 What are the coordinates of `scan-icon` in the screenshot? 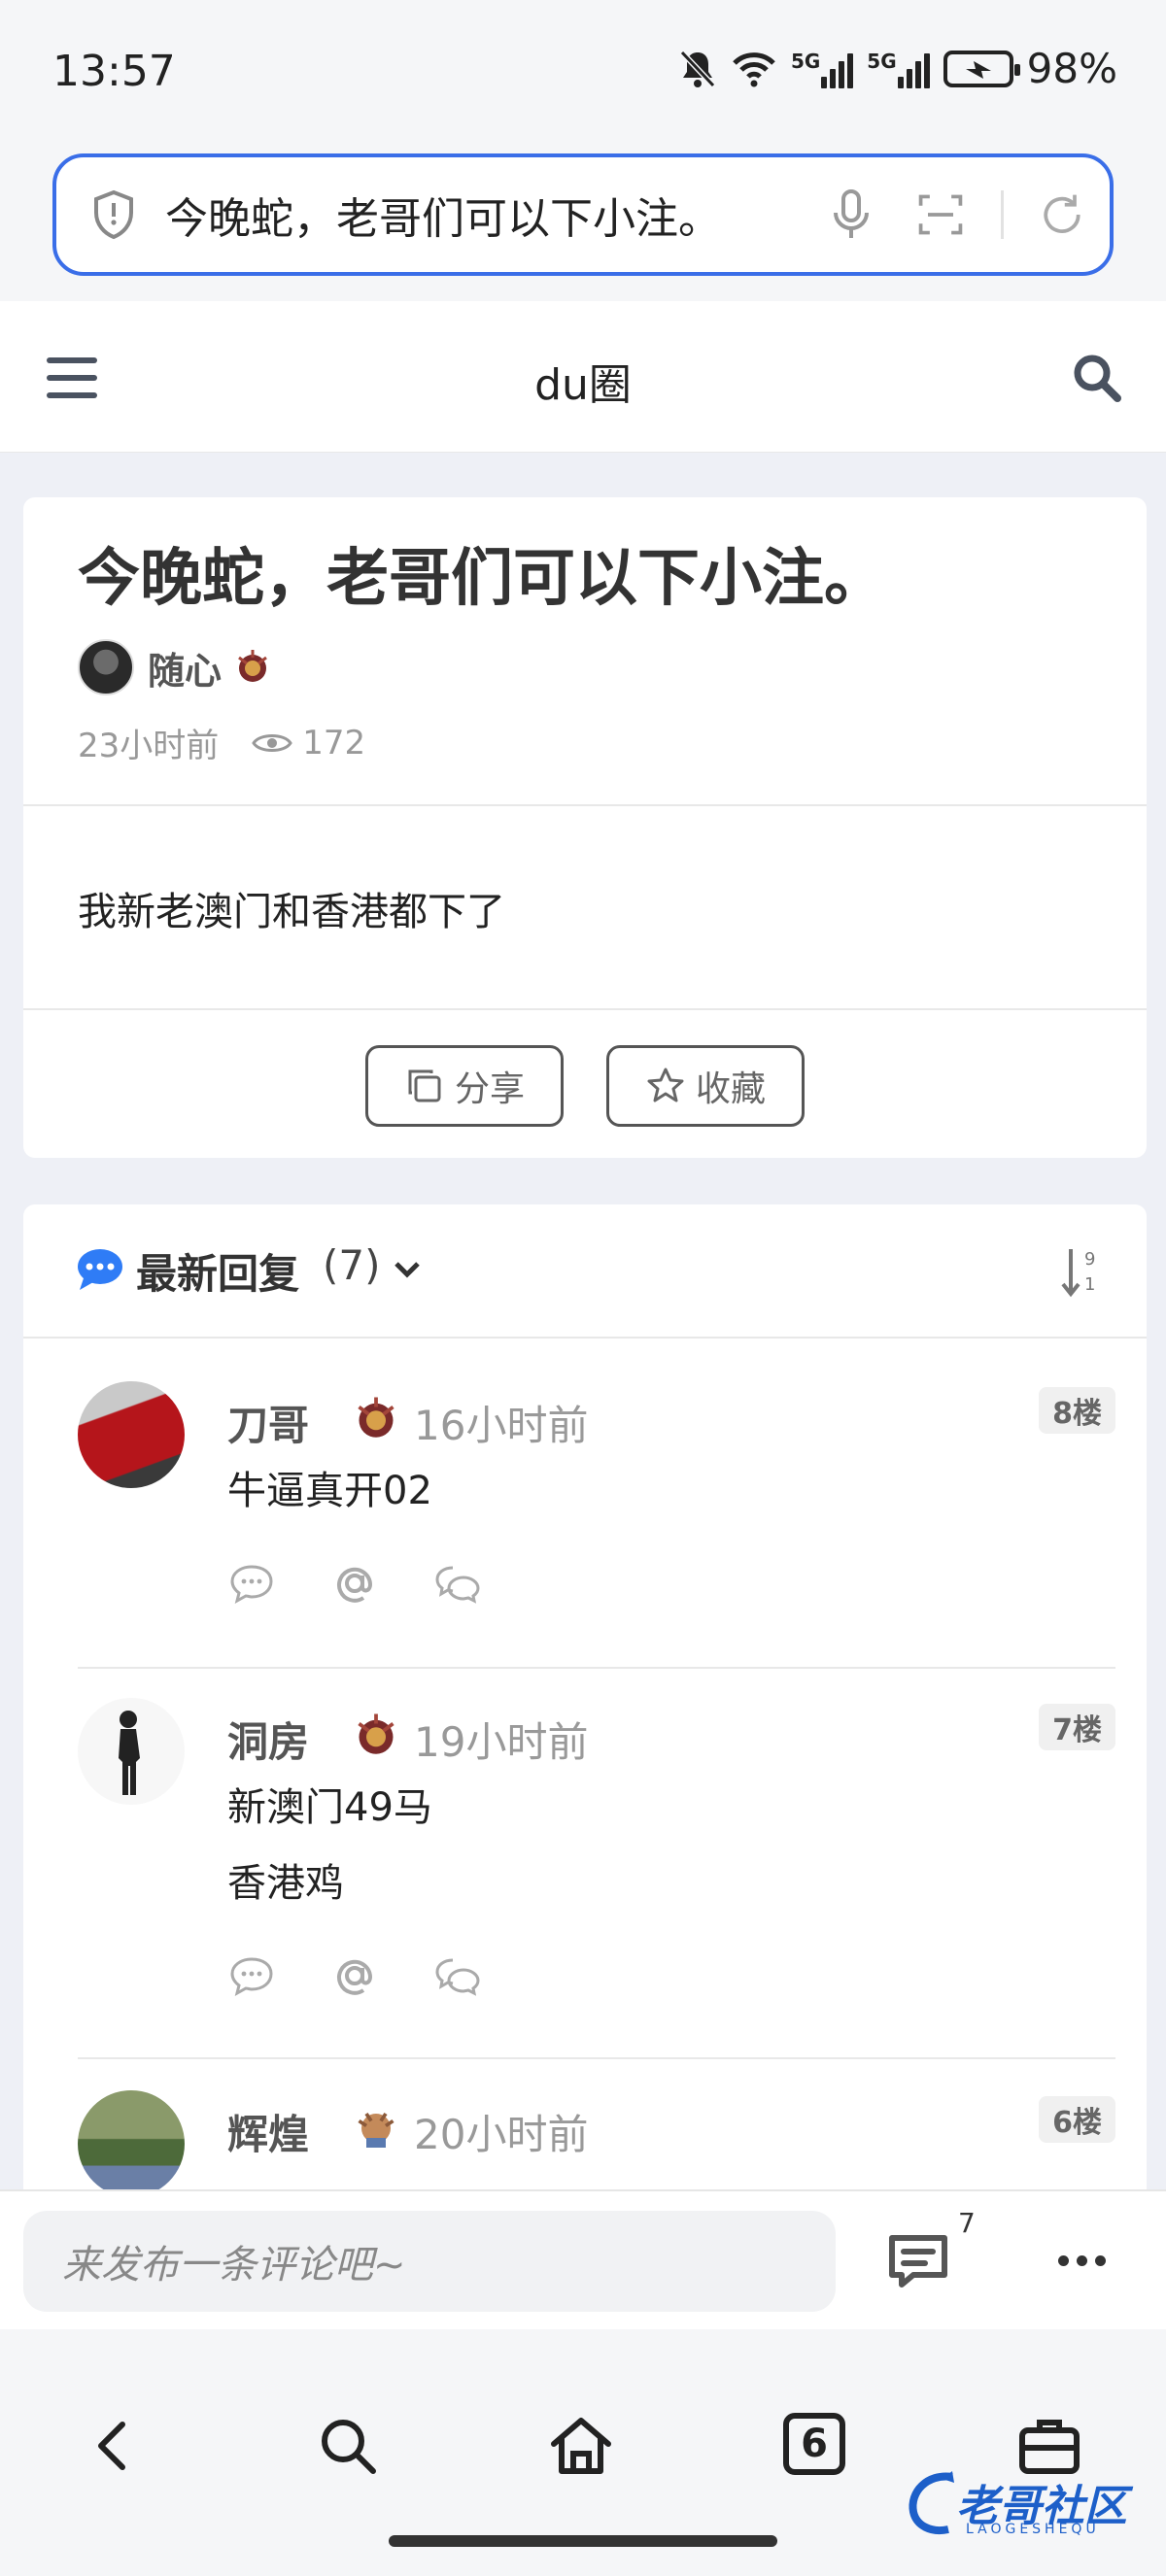 It's located at (940, 214).